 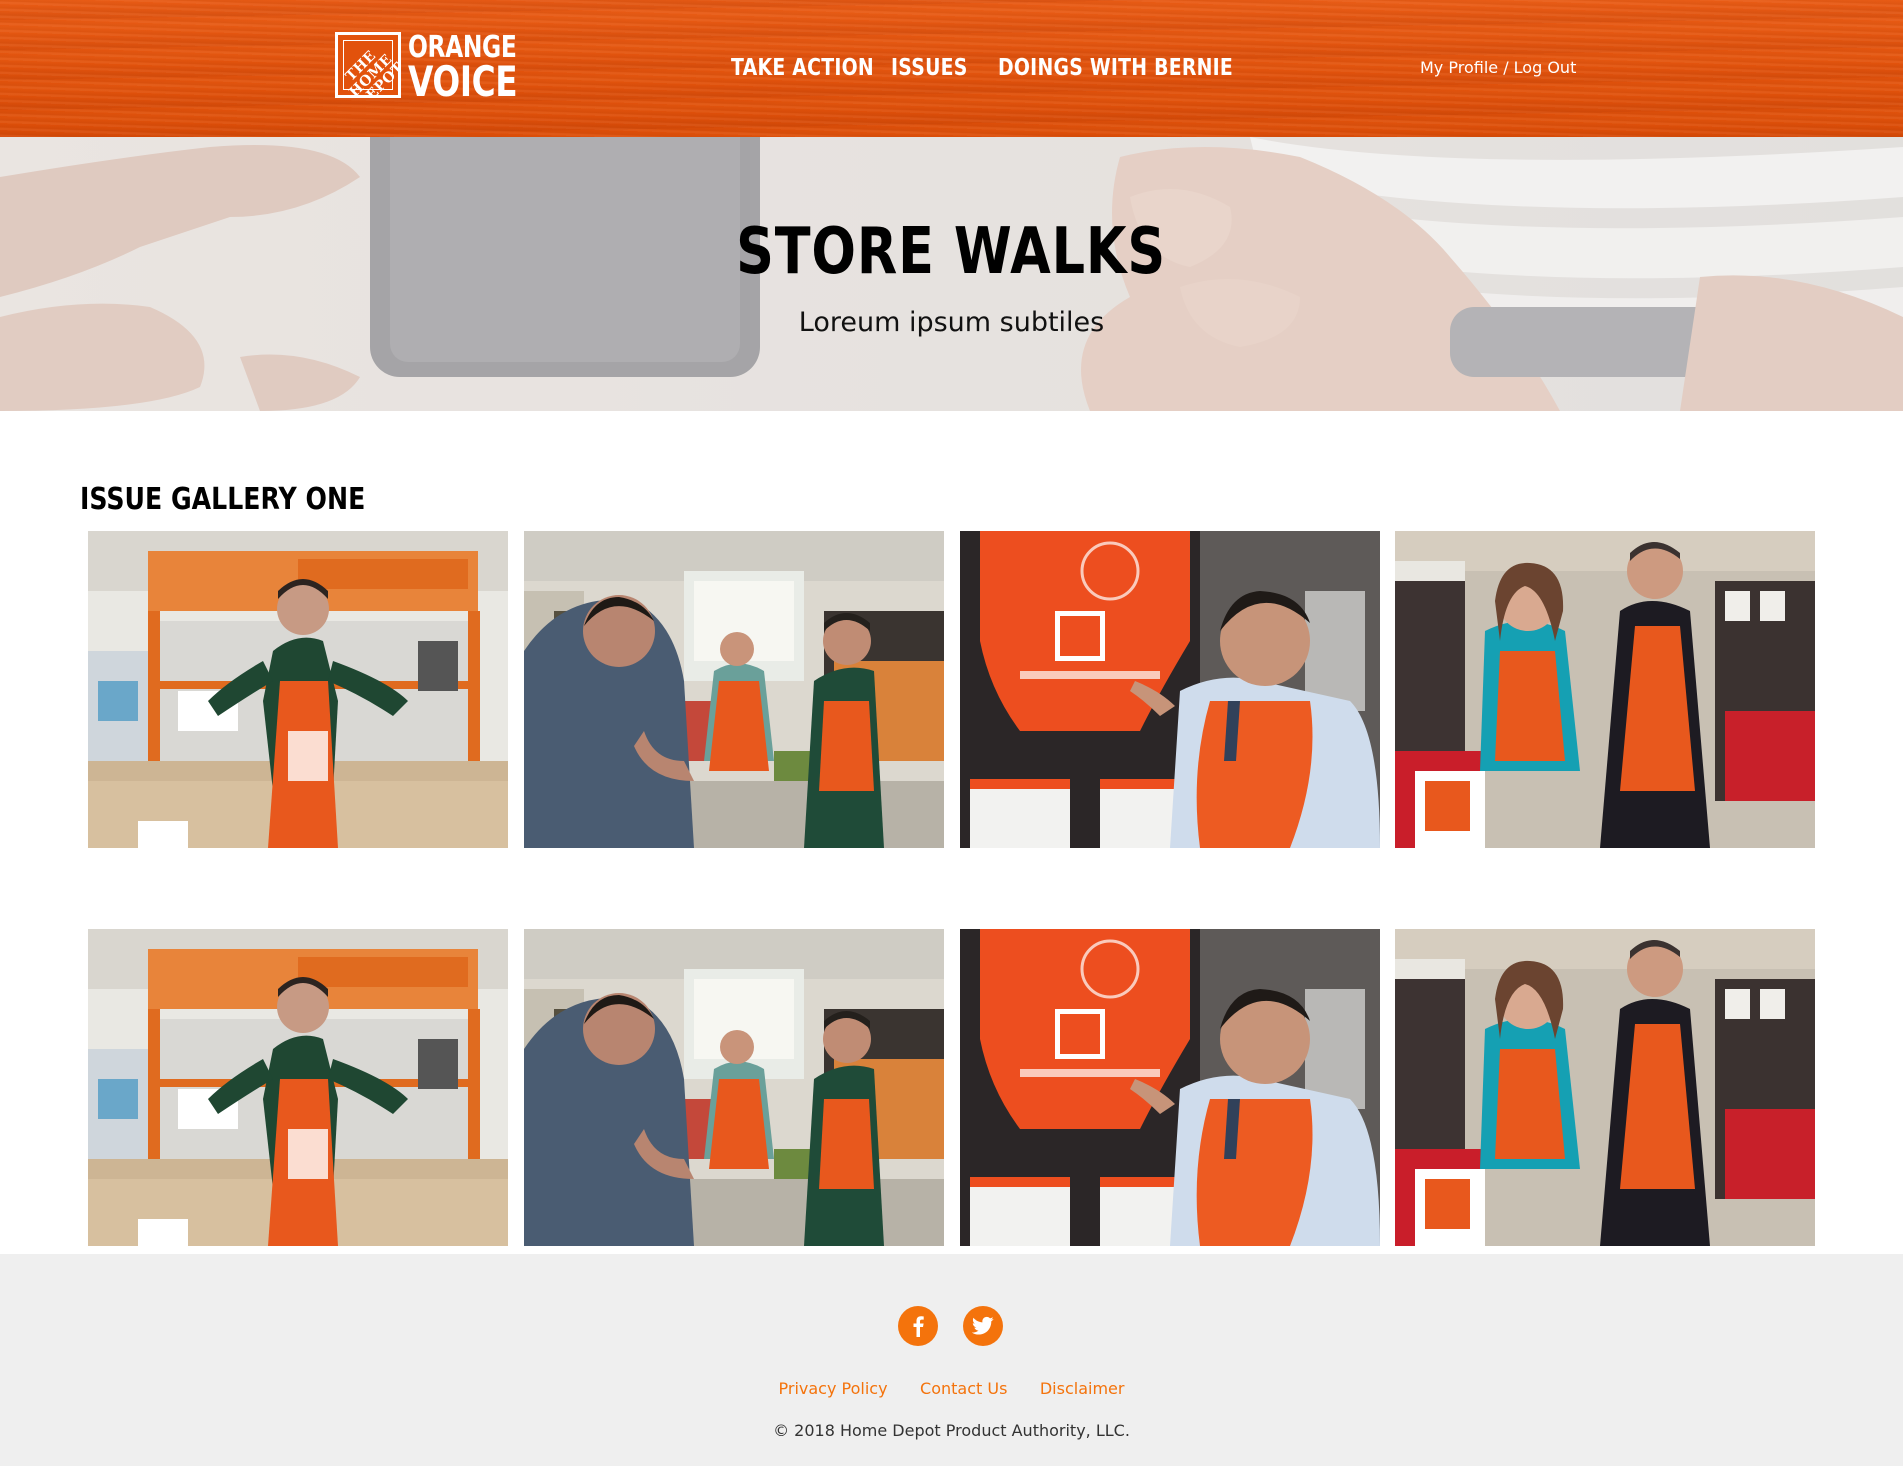 I want to click on main-nav: TAKE ACTION ISSUES DOINGS WITH BERNIE, so click(x=951, y=70).